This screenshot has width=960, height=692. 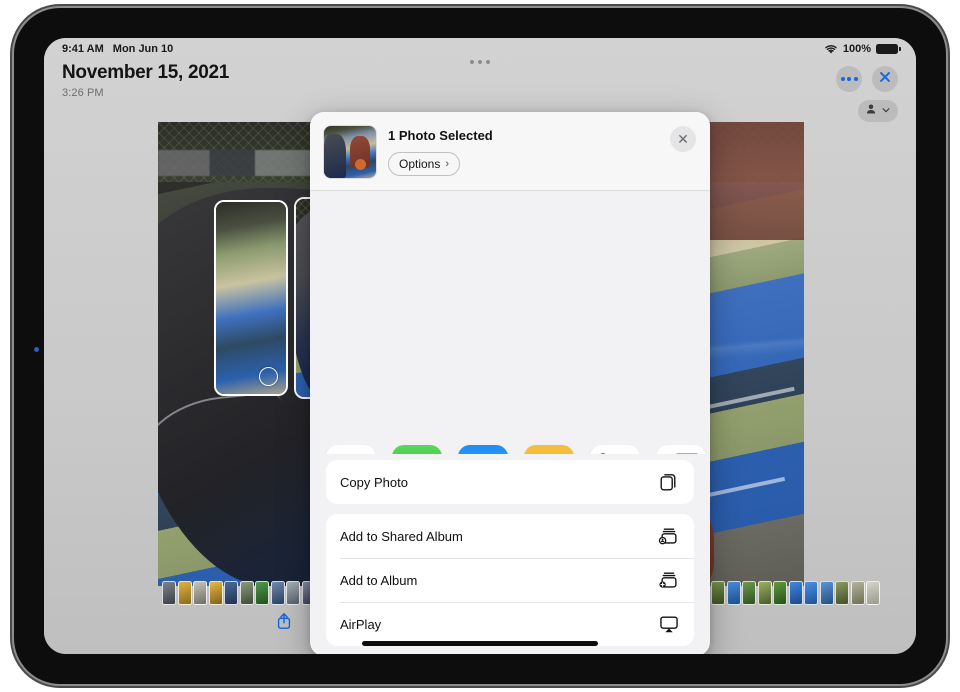 I want to click on messages-icon, so click(x=417, y=449).